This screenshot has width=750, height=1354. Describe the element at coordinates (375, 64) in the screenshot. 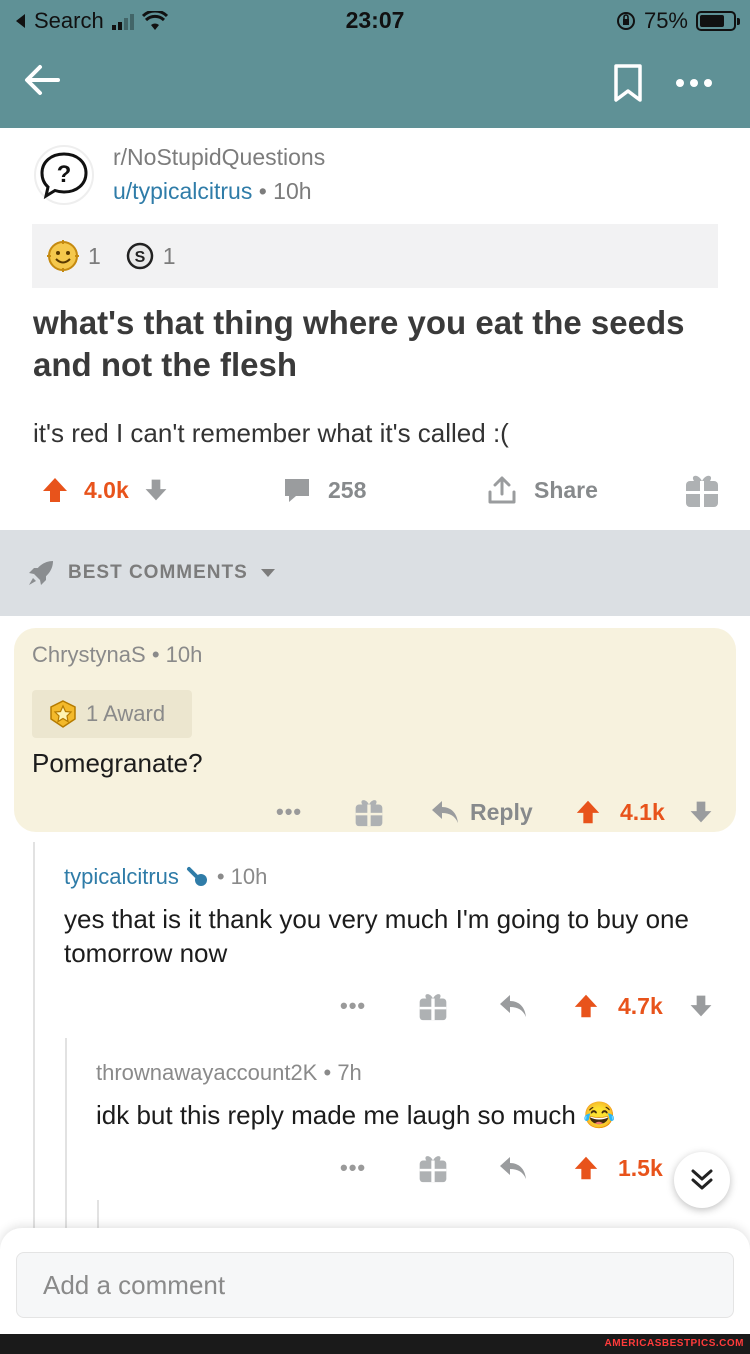

I see `top-bar: Search 23:07 75%` at that location.